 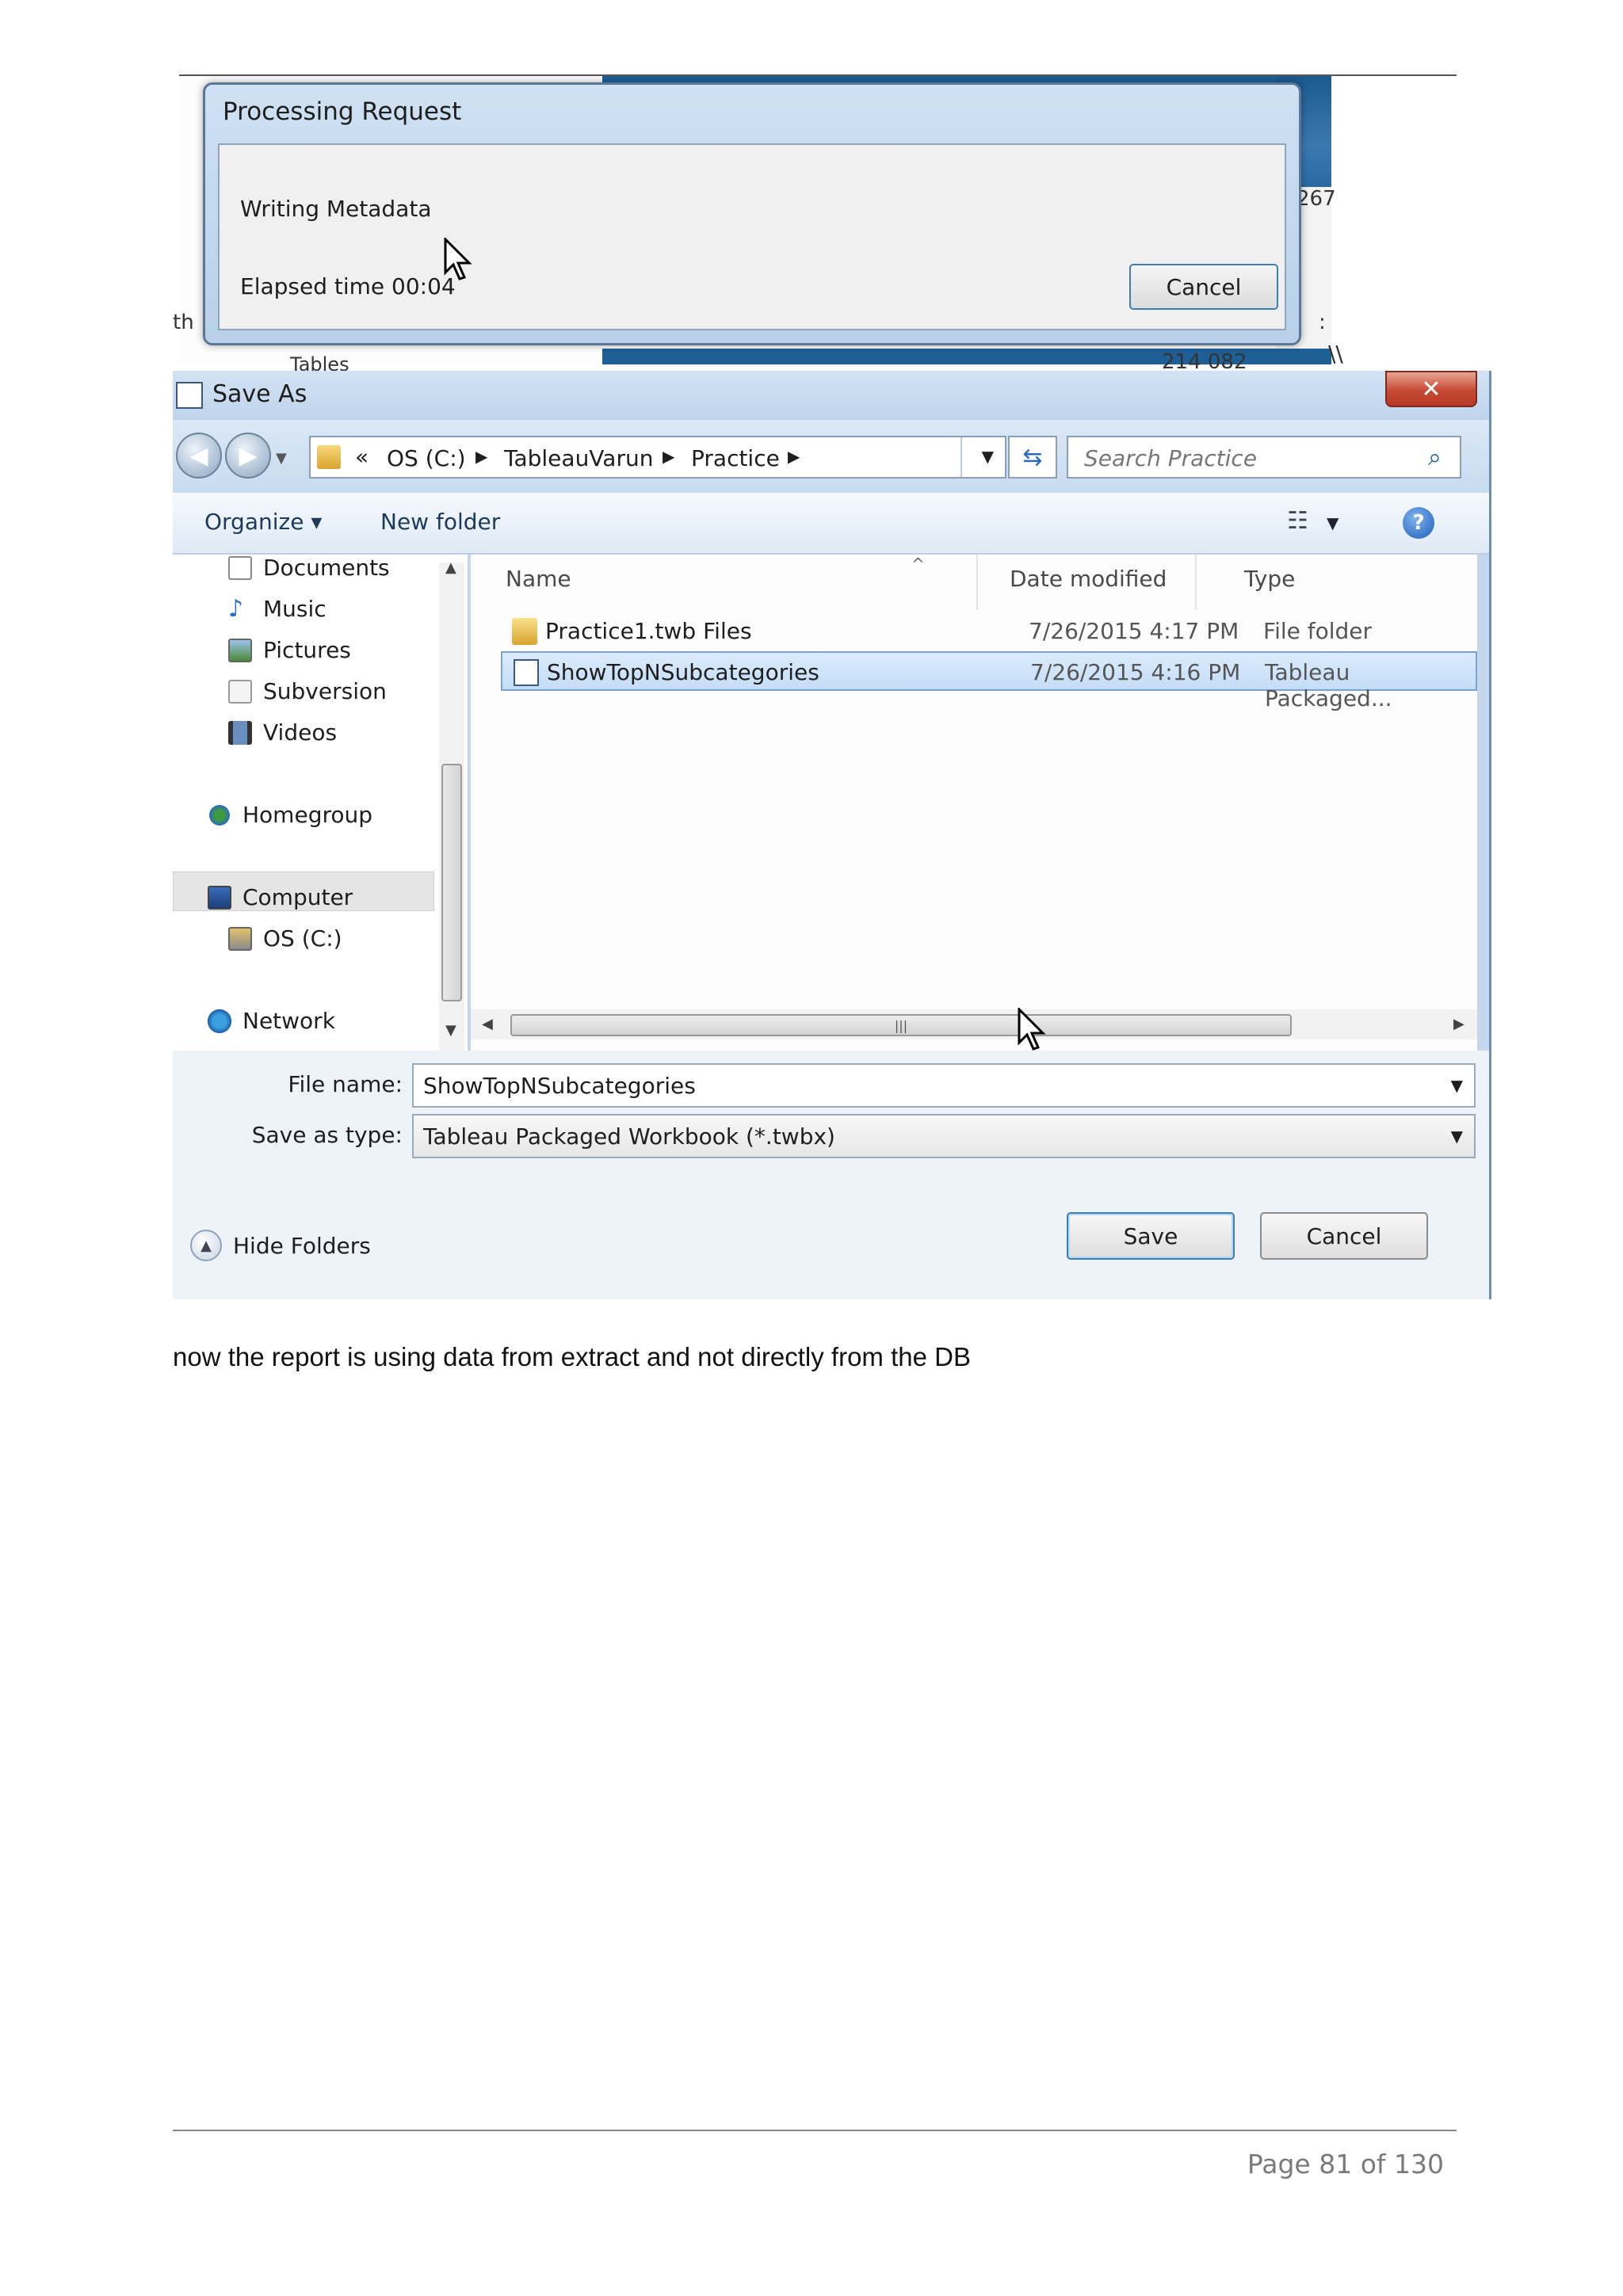 I want to click on elapsed-time: Elapsed time 00:04, so click(x=348, y=286).